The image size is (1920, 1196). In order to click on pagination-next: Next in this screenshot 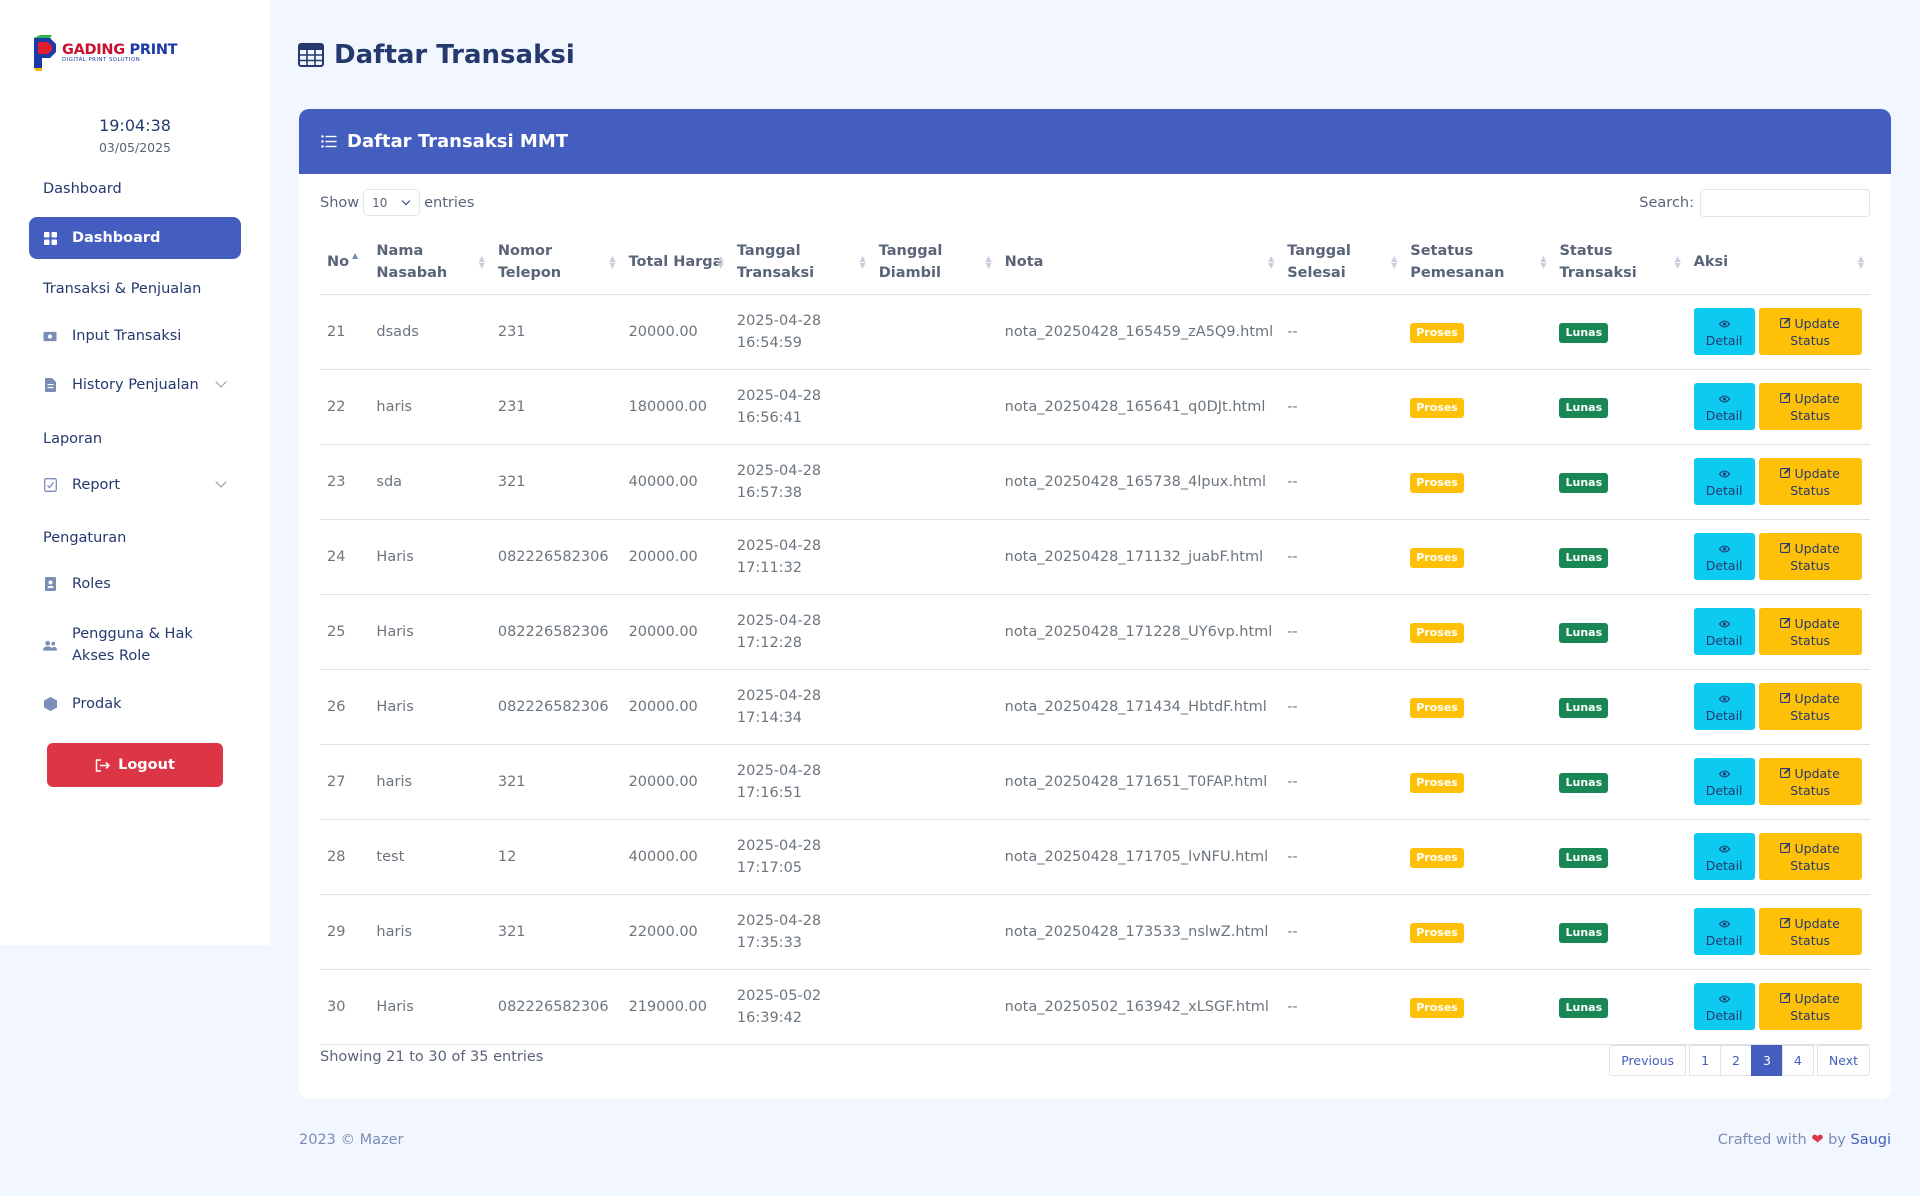, I will do `click(1843, 1060)`.